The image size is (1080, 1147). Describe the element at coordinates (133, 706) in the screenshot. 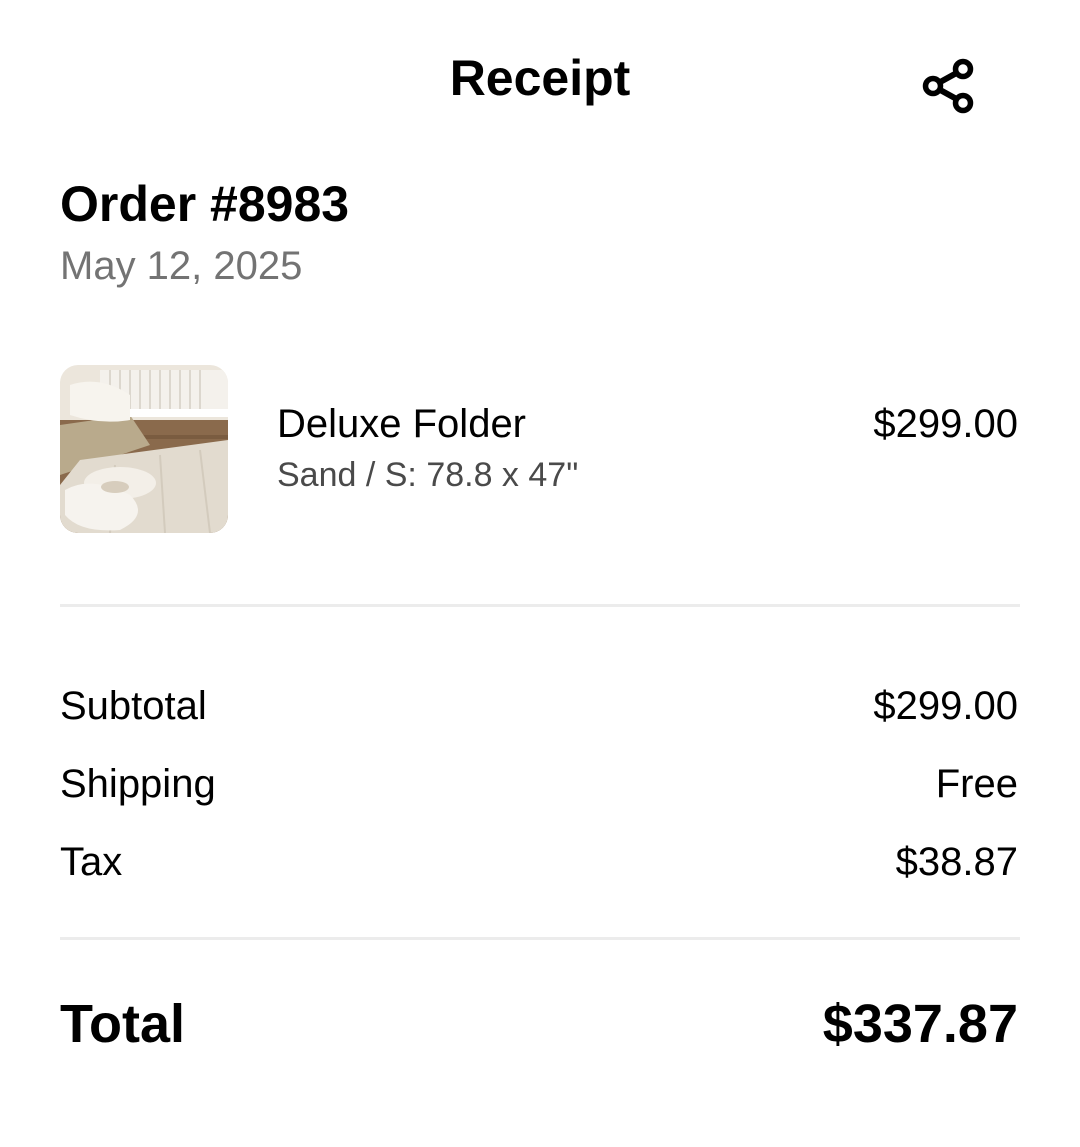

I see `subtotal-label: Subtotal` at that location.